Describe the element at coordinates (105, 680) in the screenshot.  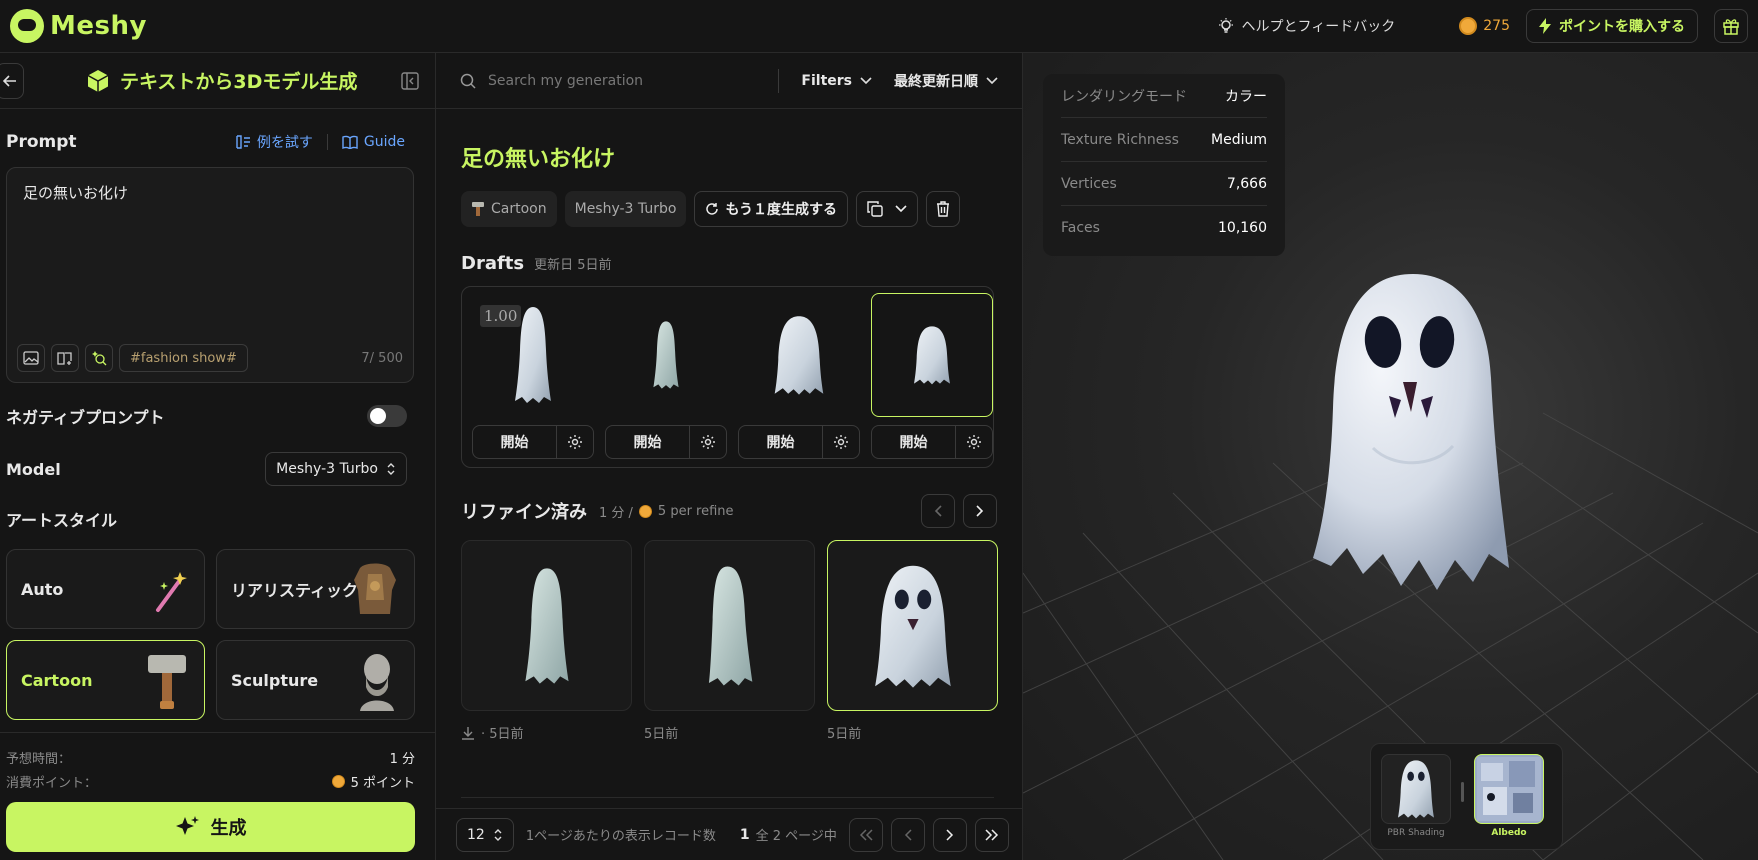
I see `style-card-cartoon: Cartoon` at that location.